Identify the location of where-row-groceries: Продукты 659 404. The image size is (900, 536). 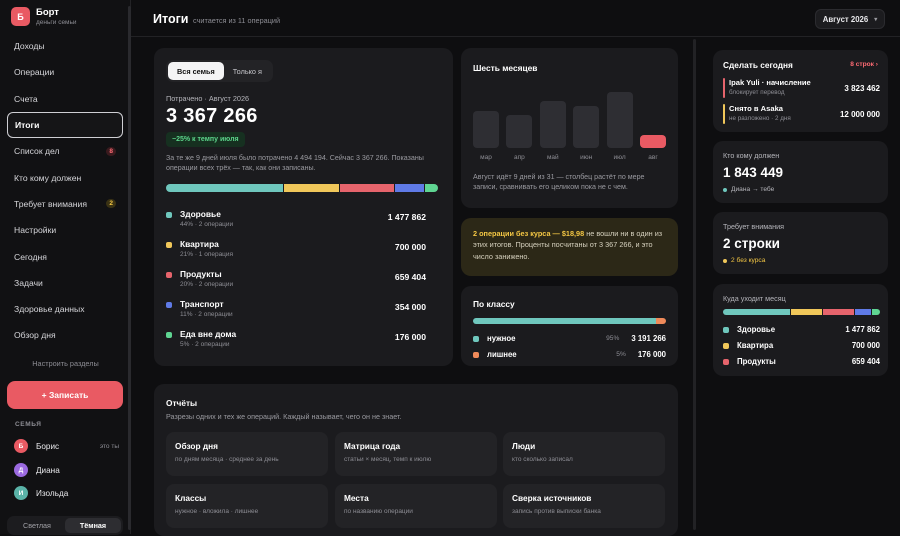
(801, 361).